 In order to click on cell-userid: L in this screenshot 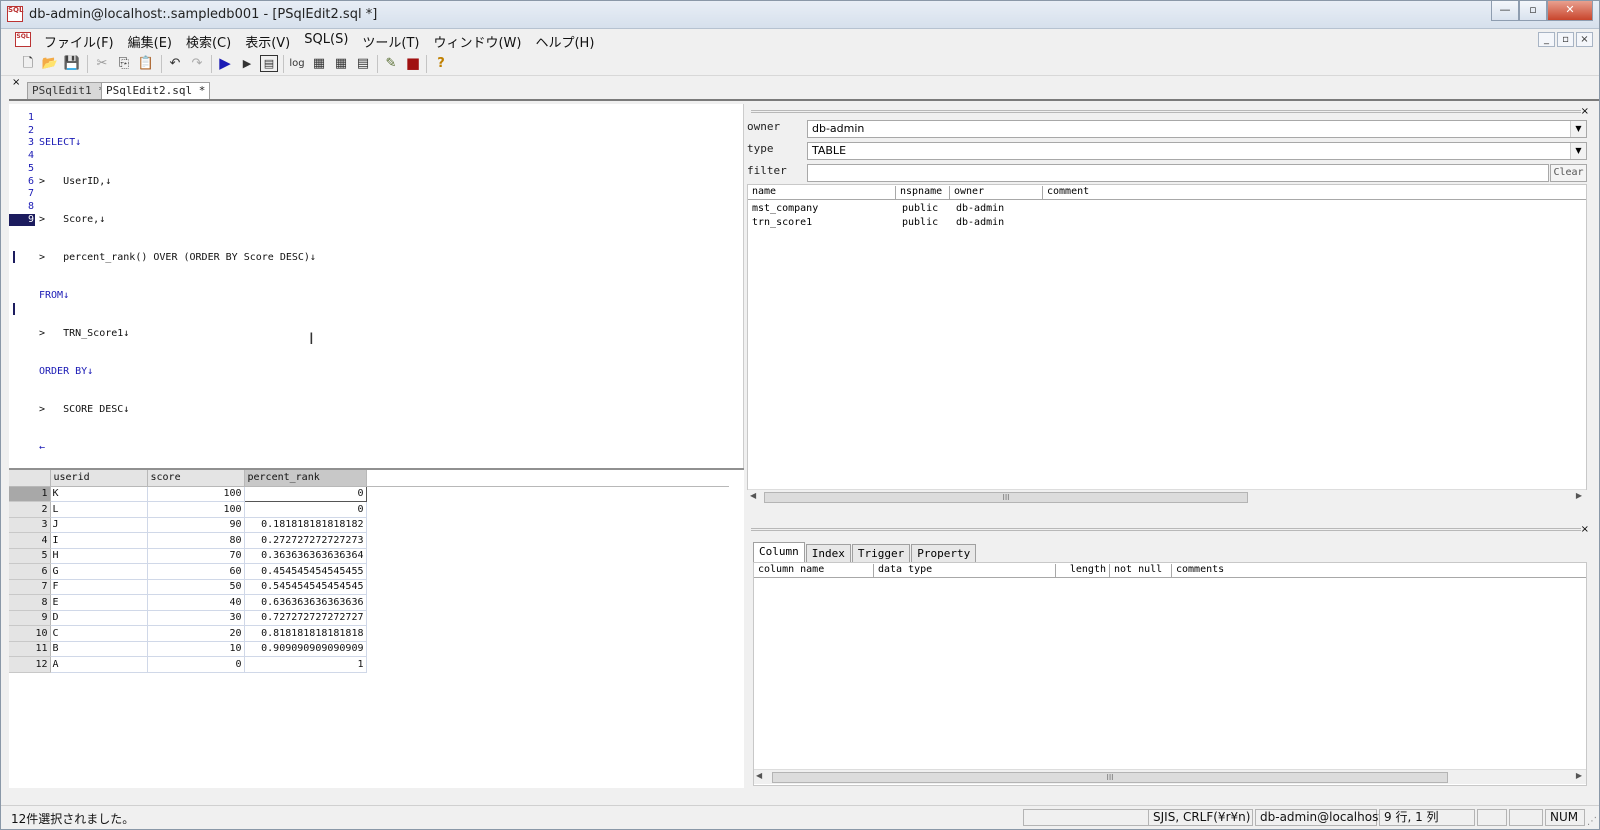, I will do `click(99, 509)`.